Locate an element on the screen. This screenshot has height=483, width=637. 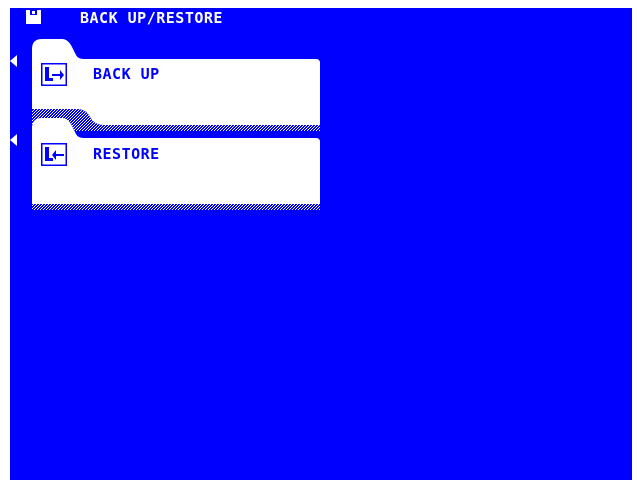
folder-tab-shape is located at coordinates (176, 164).